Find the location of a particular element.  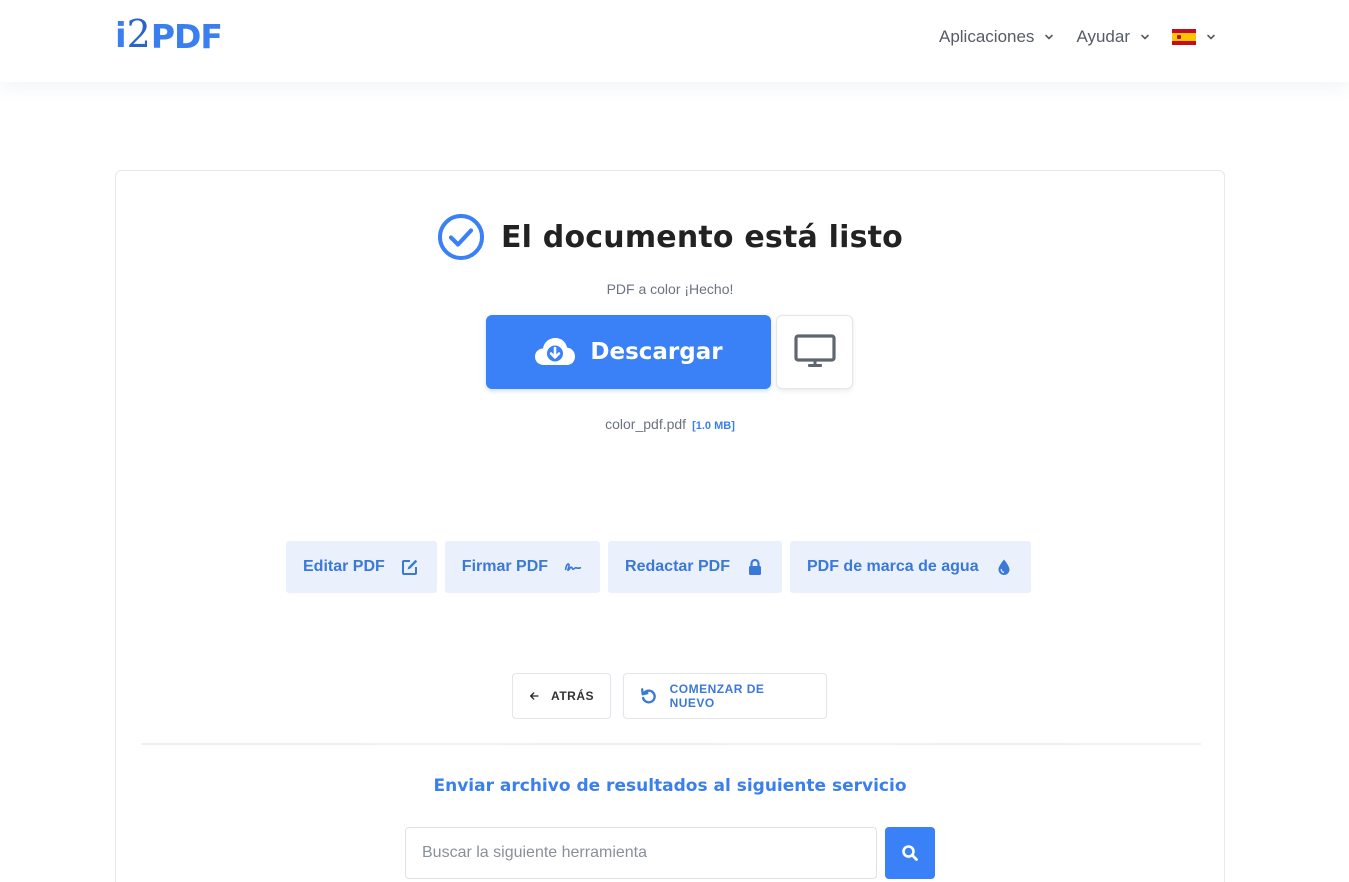

sign-pdf-button: Firmar PDF is located at coordinates (522, 567).